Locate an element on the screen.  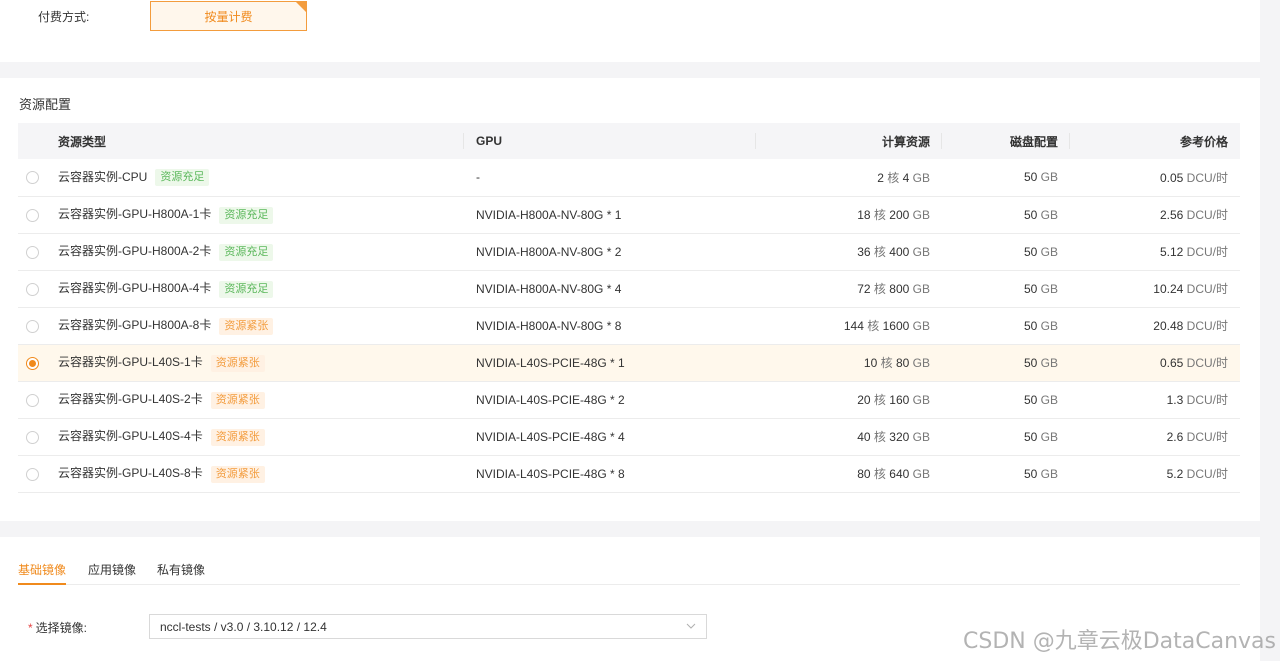
cores-value: 18 is located at coordinates (864, 215).